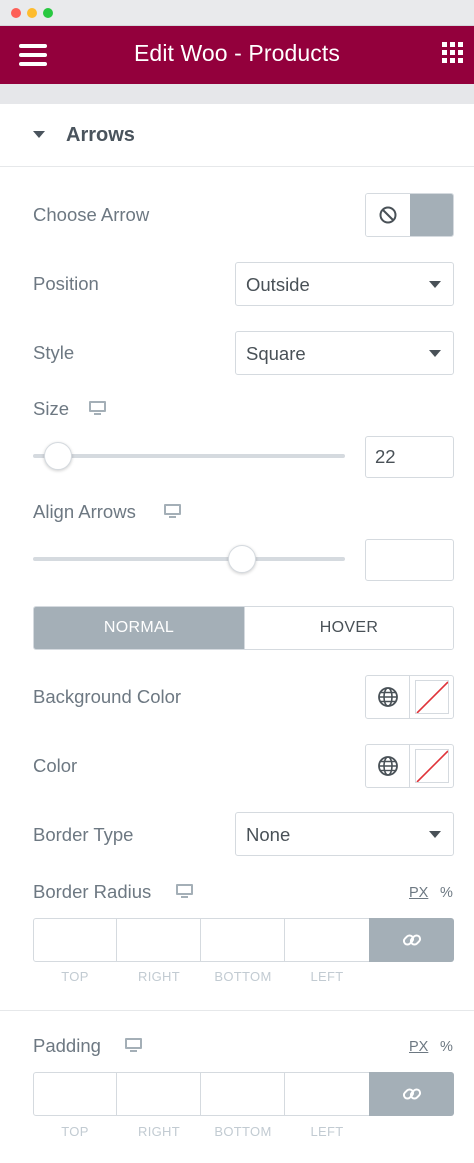 Image resolution: width=474 pixels, height=1163 pixels. Describe the element at coordinates (237, 94) in the screenshot. I see `tab-strip` at that location.